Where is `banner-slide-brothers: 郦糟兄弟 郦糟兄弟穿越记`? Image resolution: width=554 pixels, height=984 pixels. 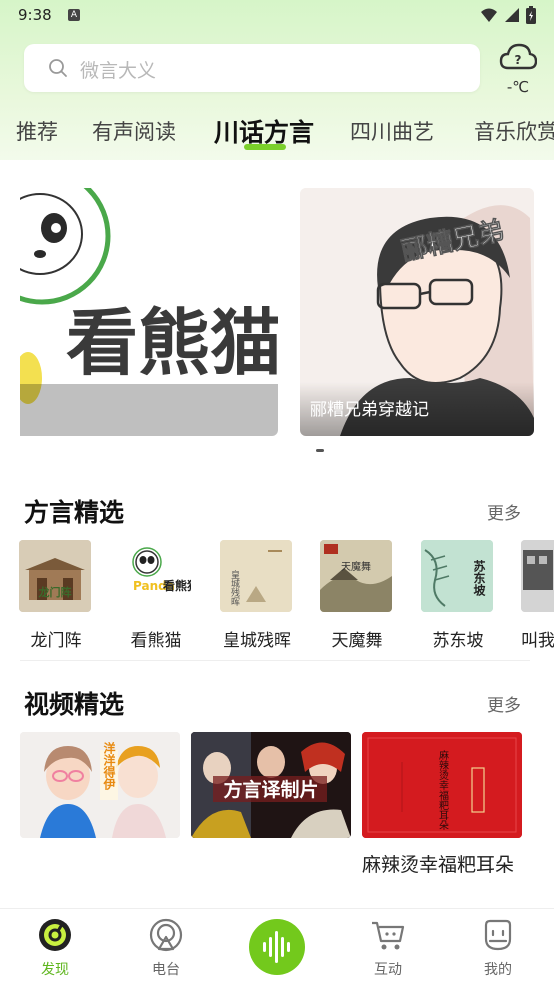 banner-slide-brothers: 郦糟兄弟 郦糟兄弟穿越记 is located at coordinates (417, 312).